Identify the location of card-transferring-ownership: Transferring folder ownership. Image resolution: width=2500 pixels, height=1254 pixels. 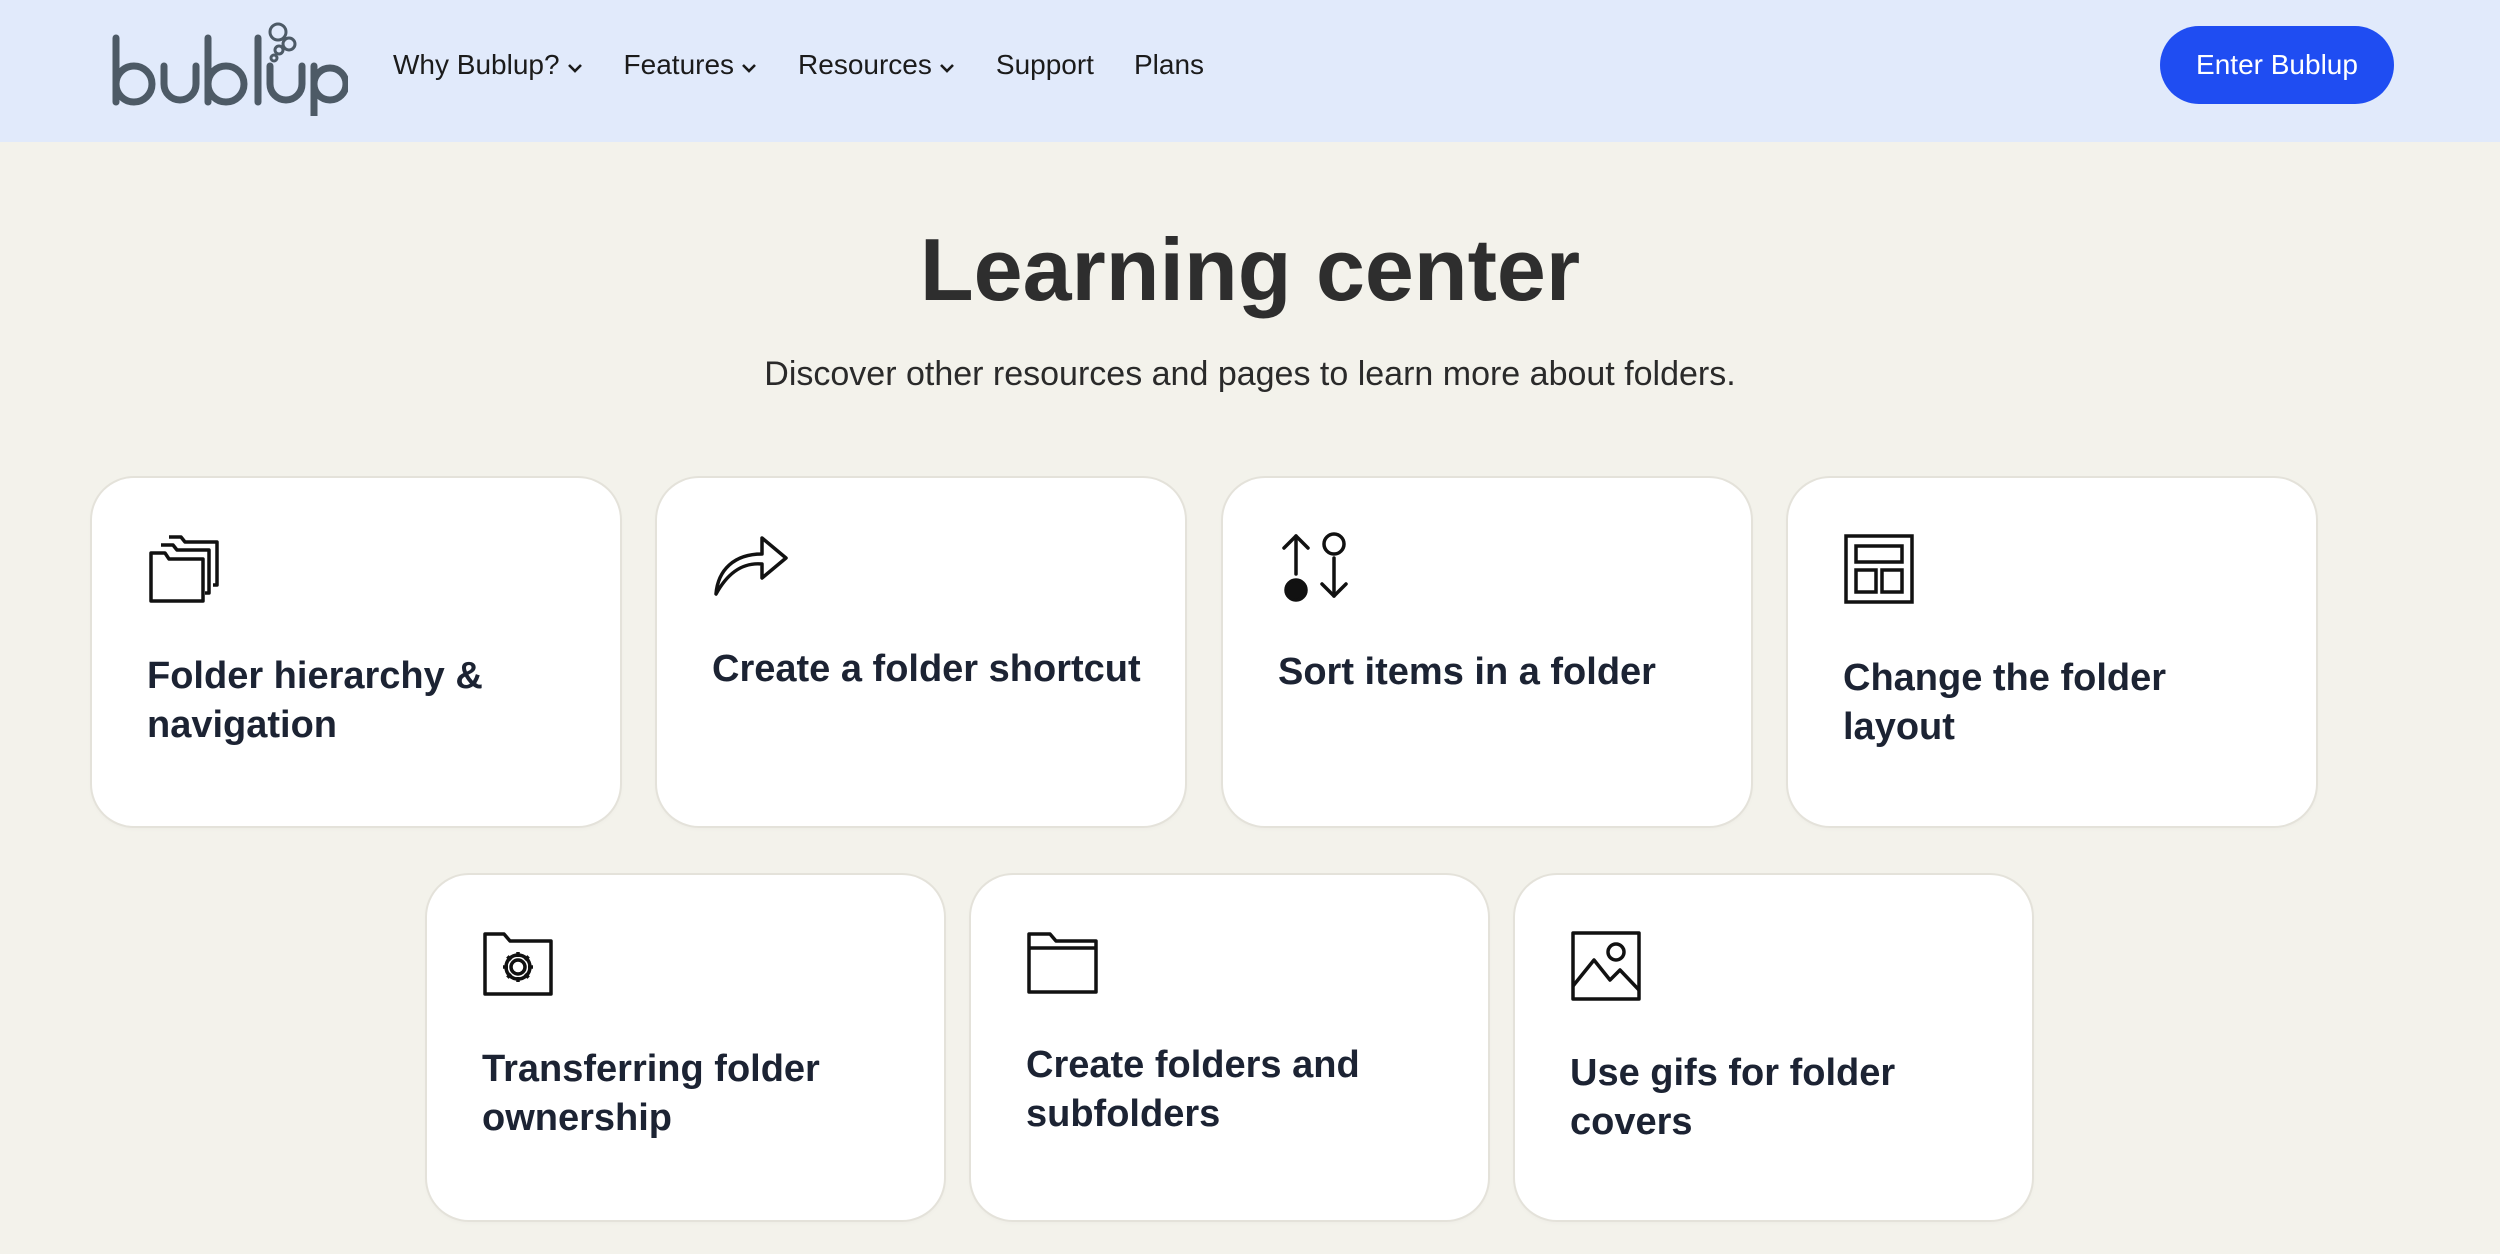
(685, 1047).